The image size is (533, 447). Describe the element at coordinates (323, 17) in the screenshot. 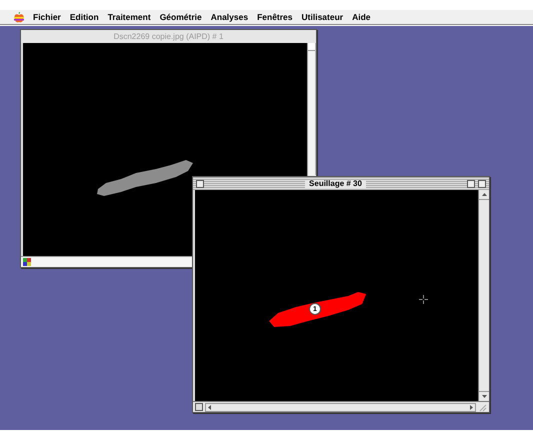

I see `menu-item: Utilisateur` at that location.